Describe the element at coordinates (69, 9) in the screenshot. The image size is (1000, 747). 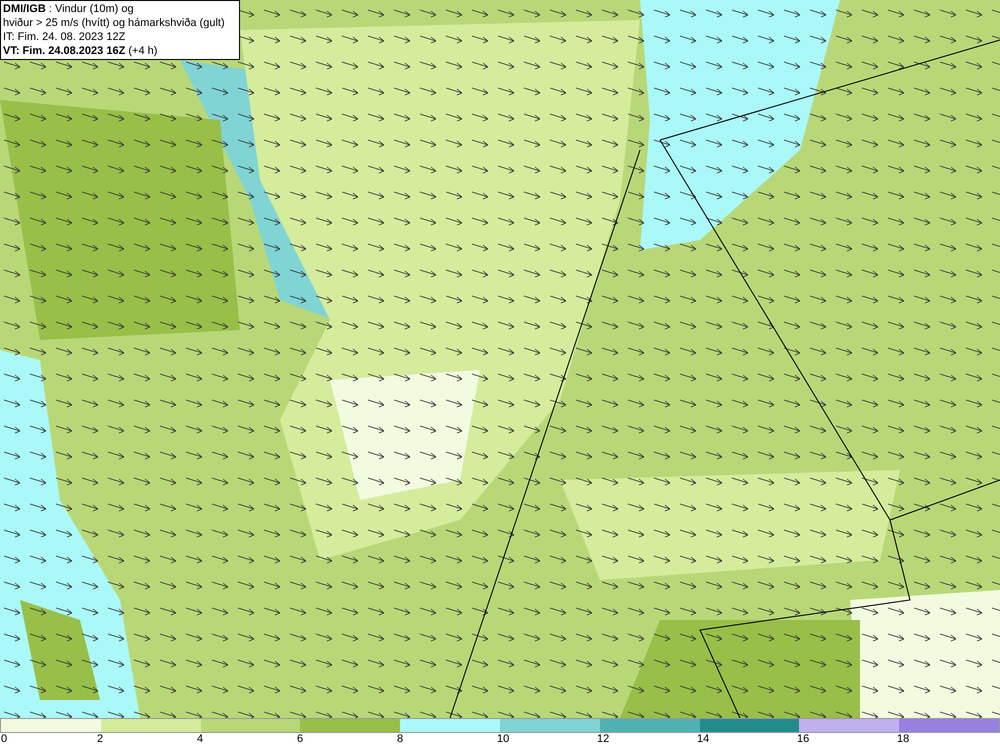
I see `info-text: DMI/IGB : Vindur (10m) og` at that location.